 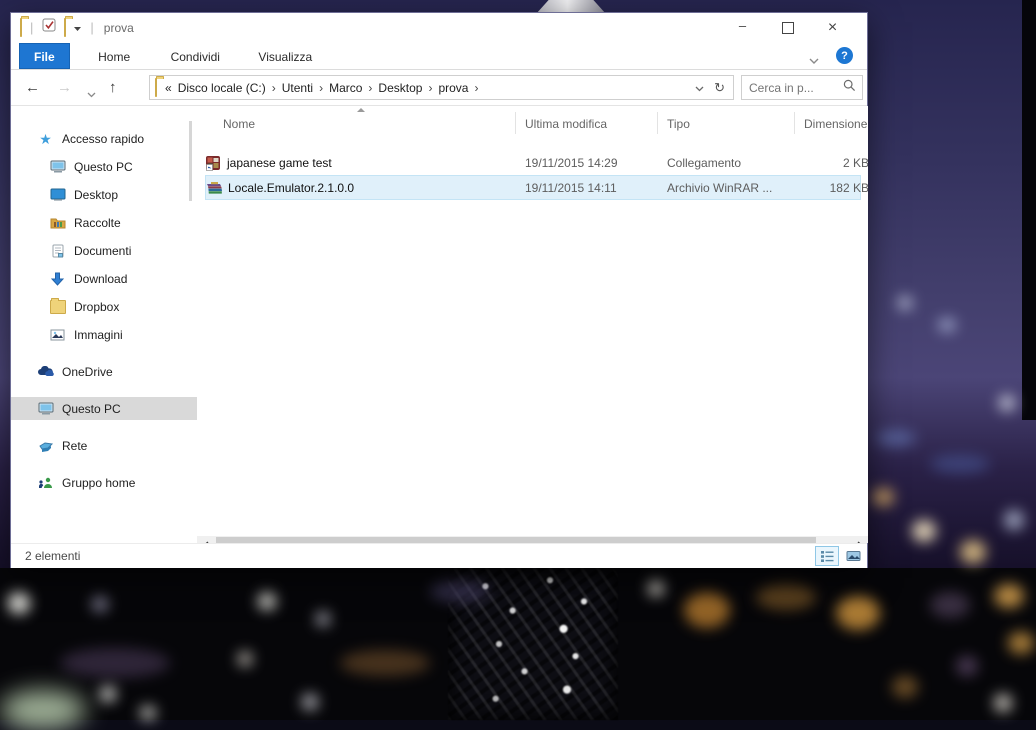 What do you see at coordinates (792, 87) in the screenshot?
I see `search-input` at bounding box center [792, 87].